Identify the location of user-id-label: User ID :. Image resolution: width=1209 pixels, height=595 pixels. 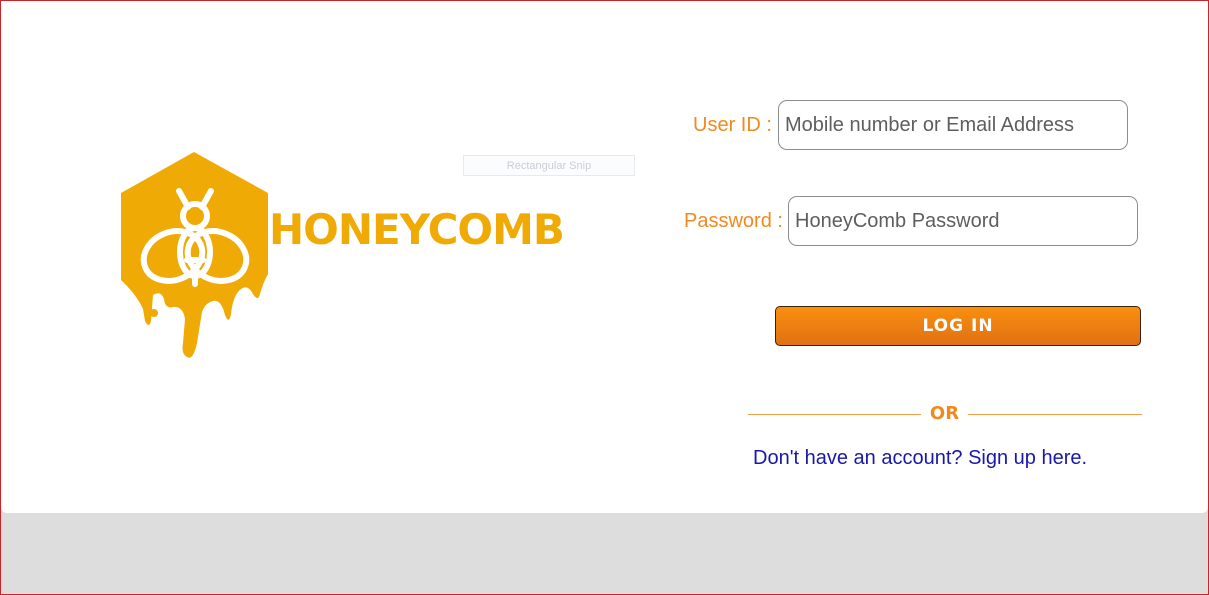
(732, 125).